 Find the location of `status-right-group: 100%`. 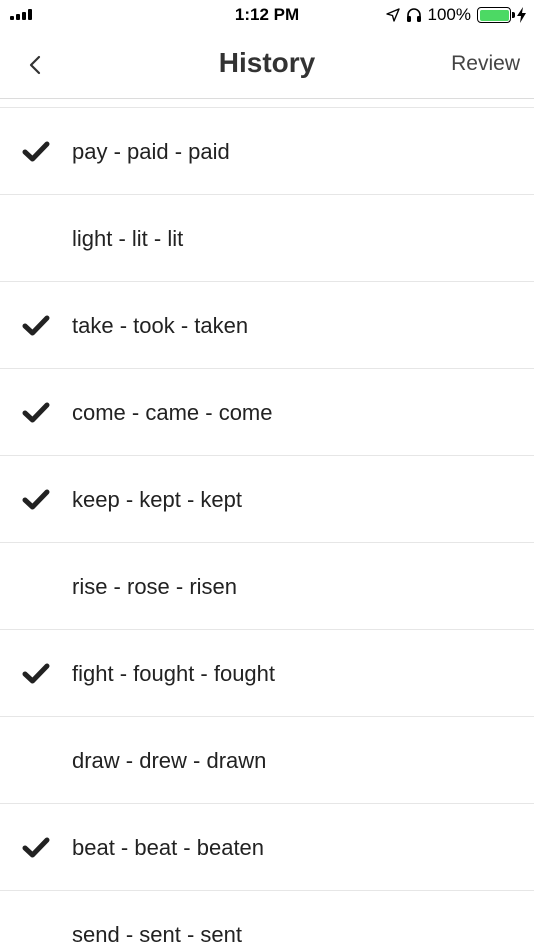

status-right-group: 100% is located at coordinates (455, 15).